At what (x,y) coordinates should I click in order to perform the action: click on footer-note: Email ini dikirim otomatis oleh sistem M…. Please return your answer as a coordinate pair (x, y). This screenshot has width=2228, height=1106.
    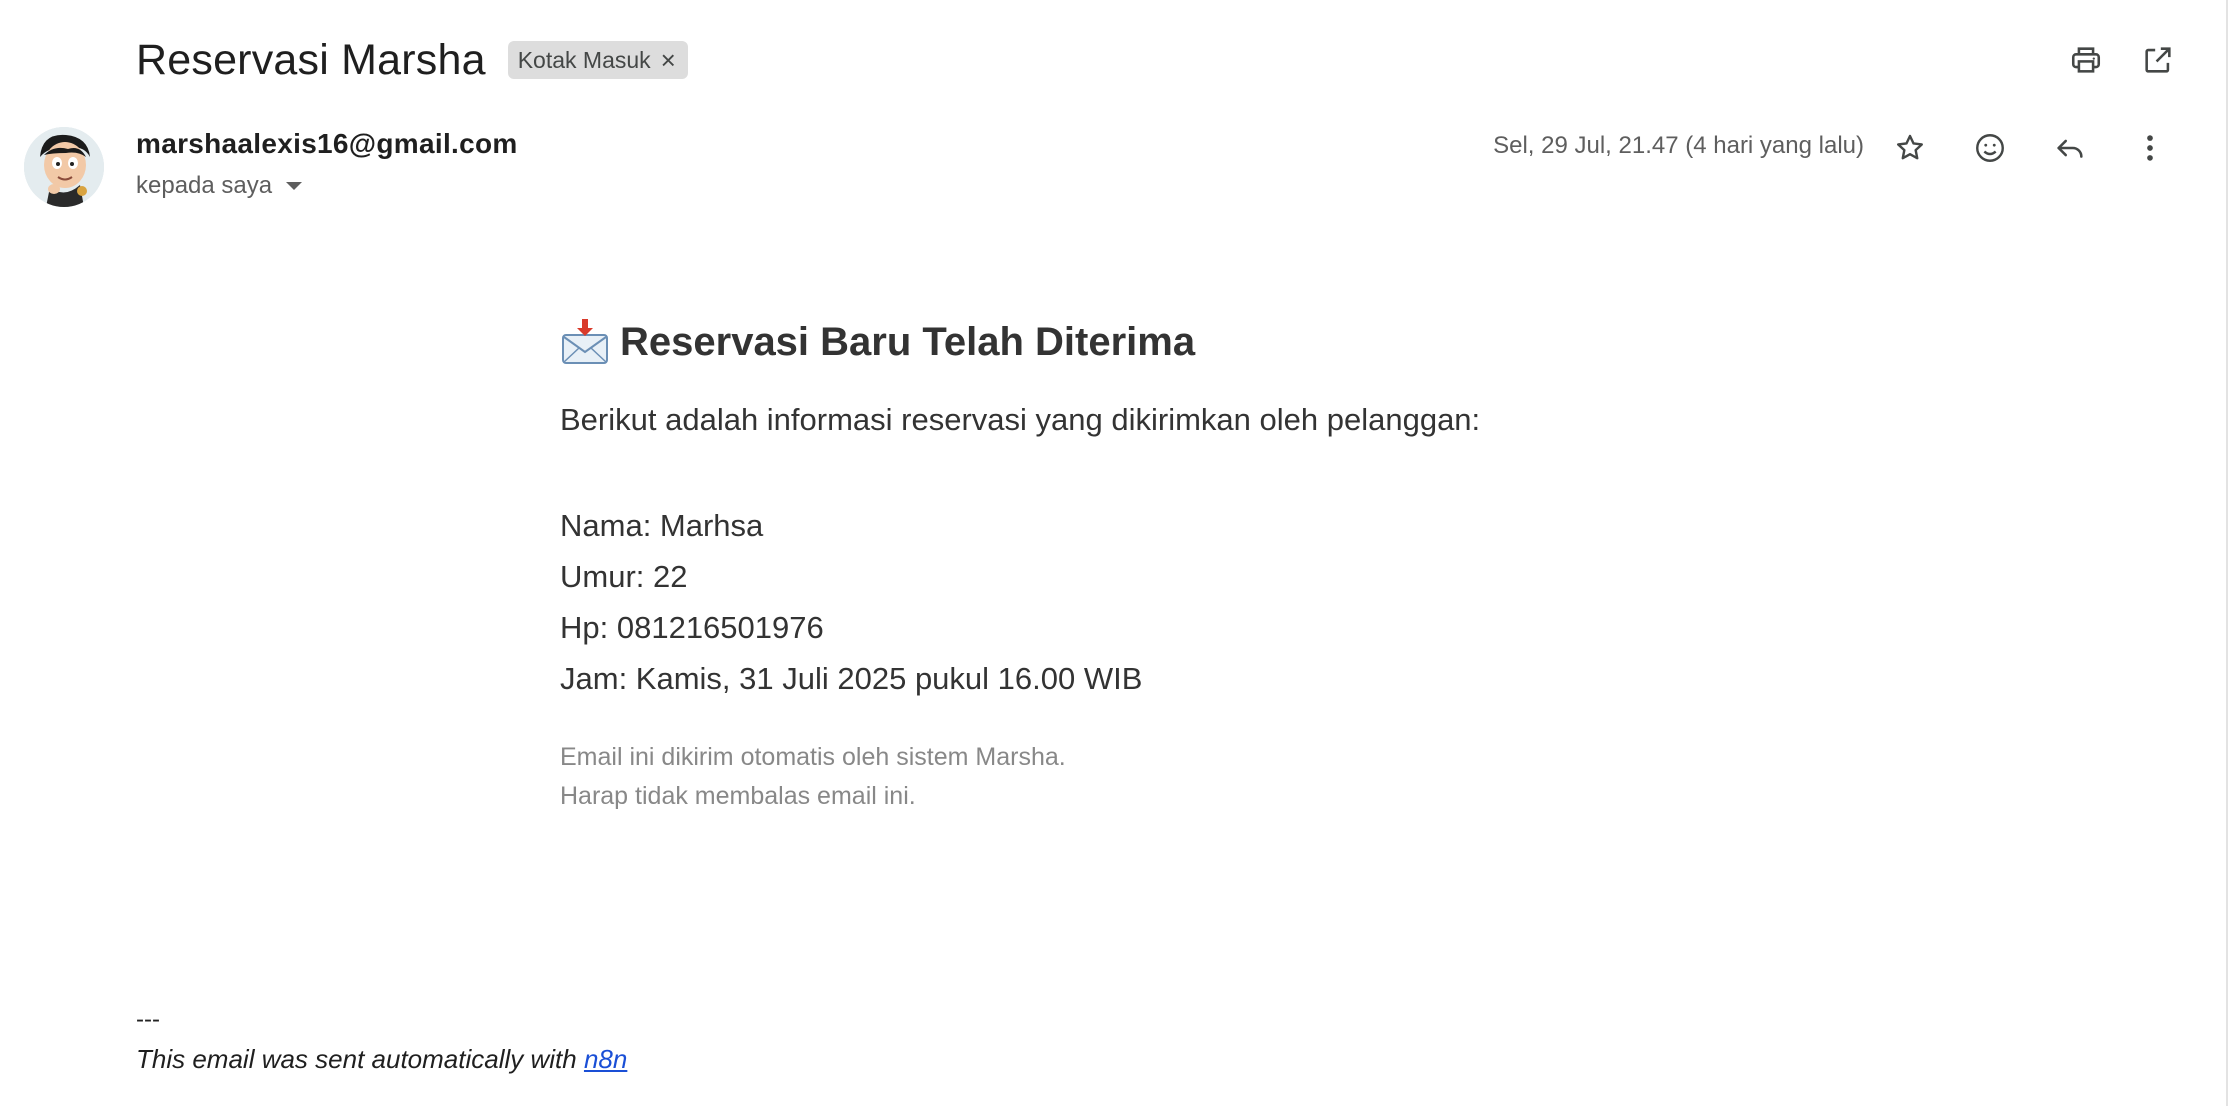
    Looking at the image, I should click on (1110, 777).